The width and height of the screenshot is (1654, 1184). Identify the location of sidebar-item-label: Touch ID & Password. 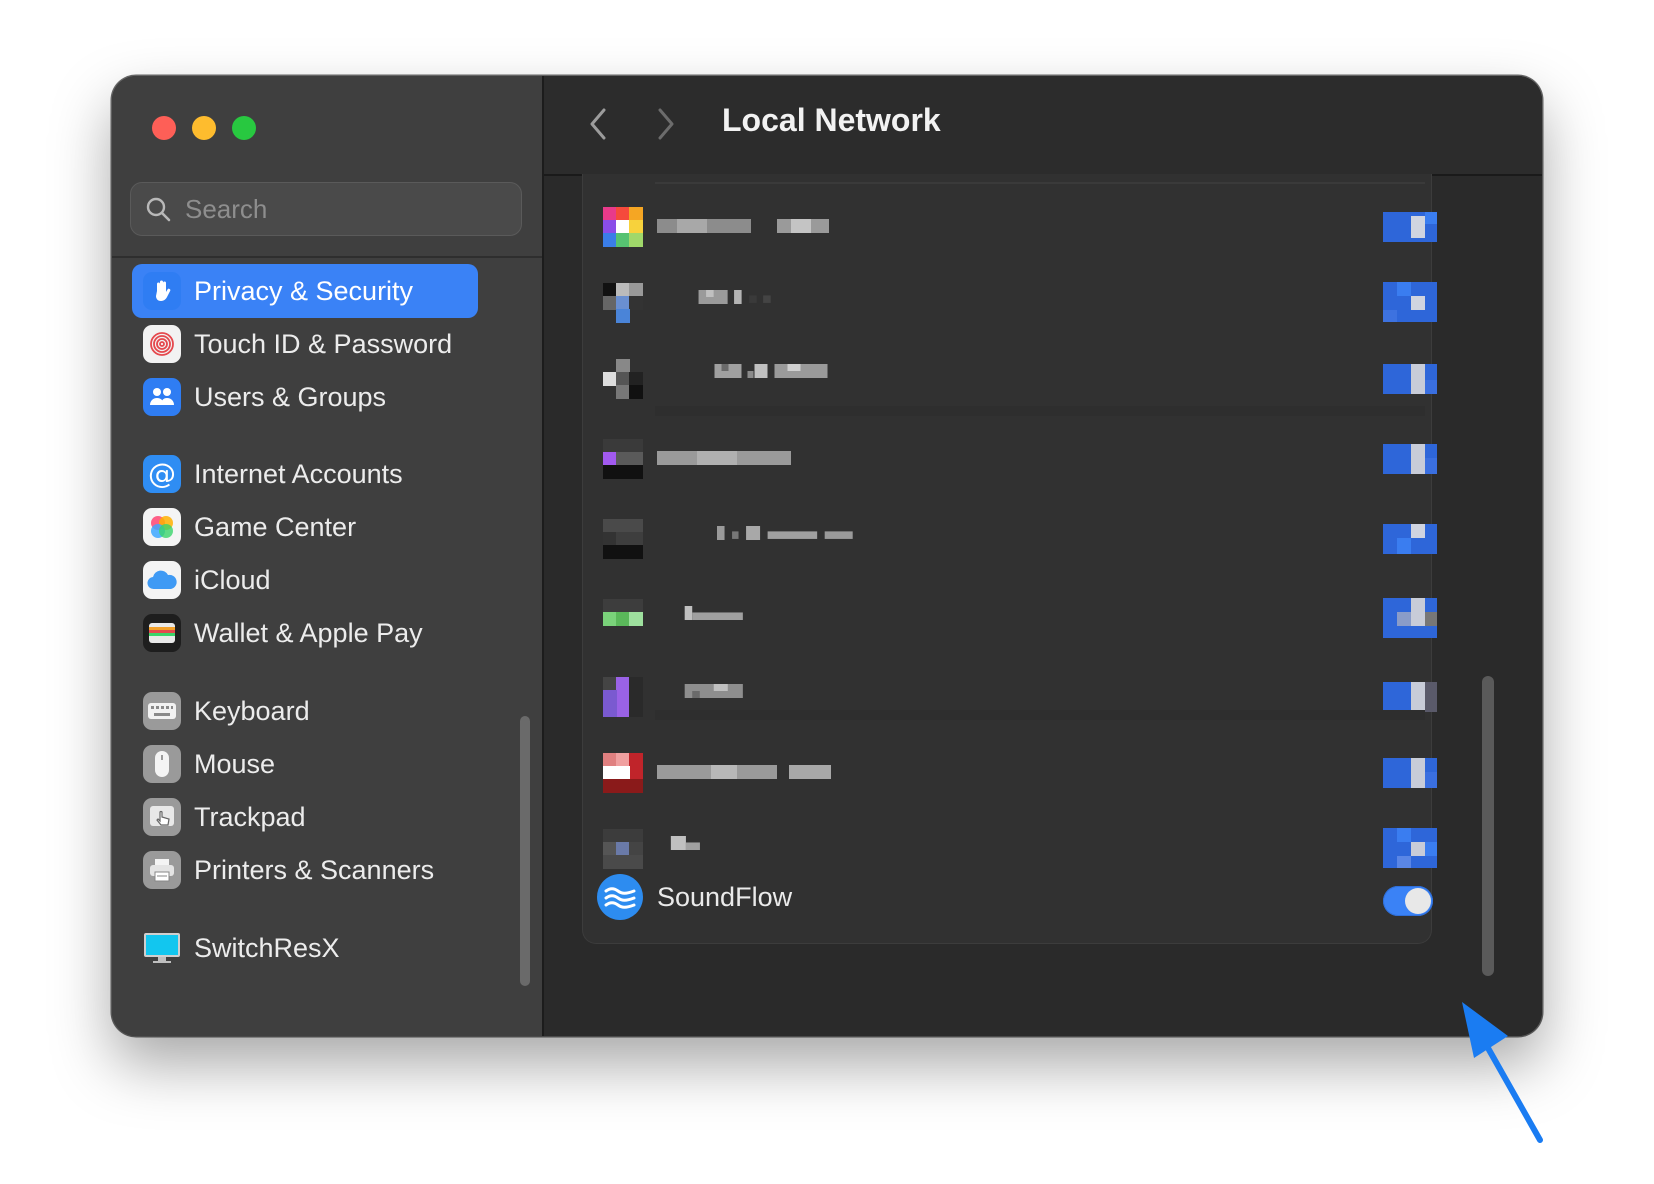
(323, 343).